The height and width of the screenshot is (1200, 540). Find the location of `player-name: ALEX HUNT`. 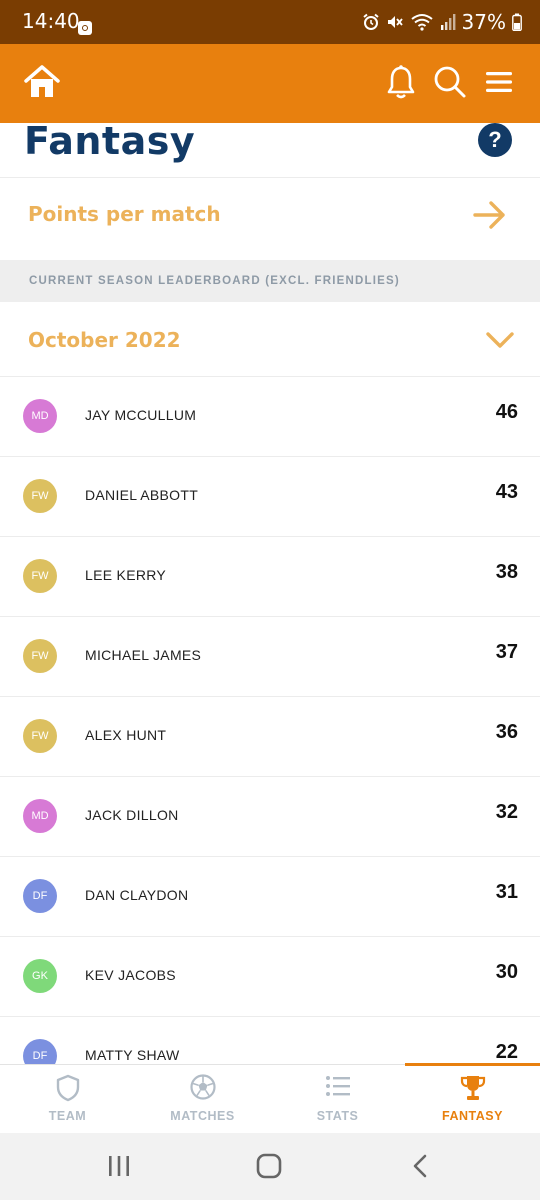

player-name: ALEX HUNT is located at coordinates (126, 735).